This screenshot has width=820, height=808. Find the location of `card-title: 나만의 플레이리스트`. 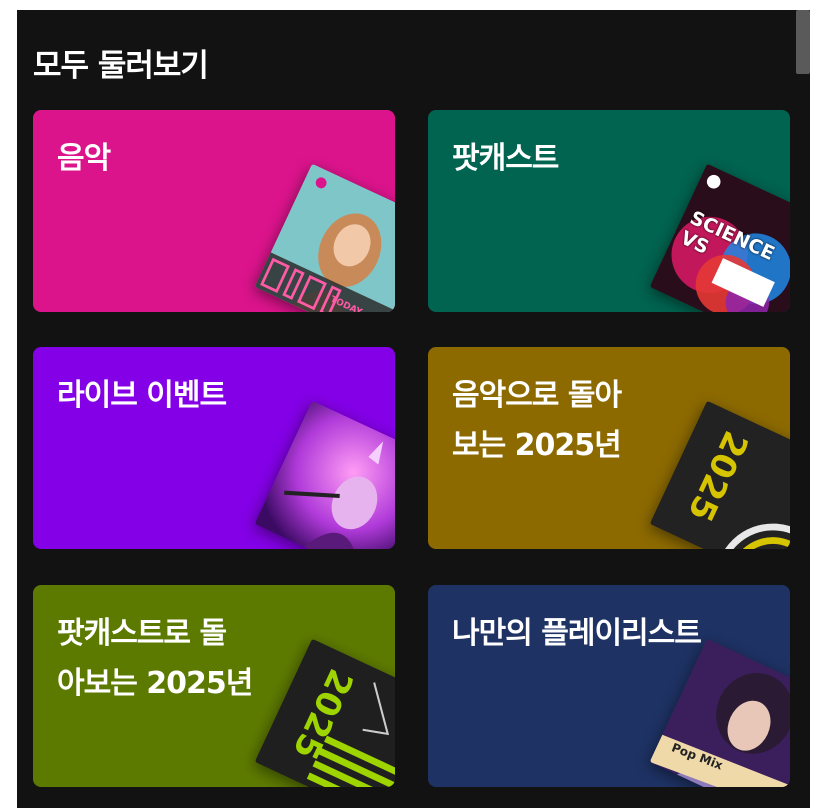

card-title: 나만의 플레이리스트 is located at coordinates (577, 633).